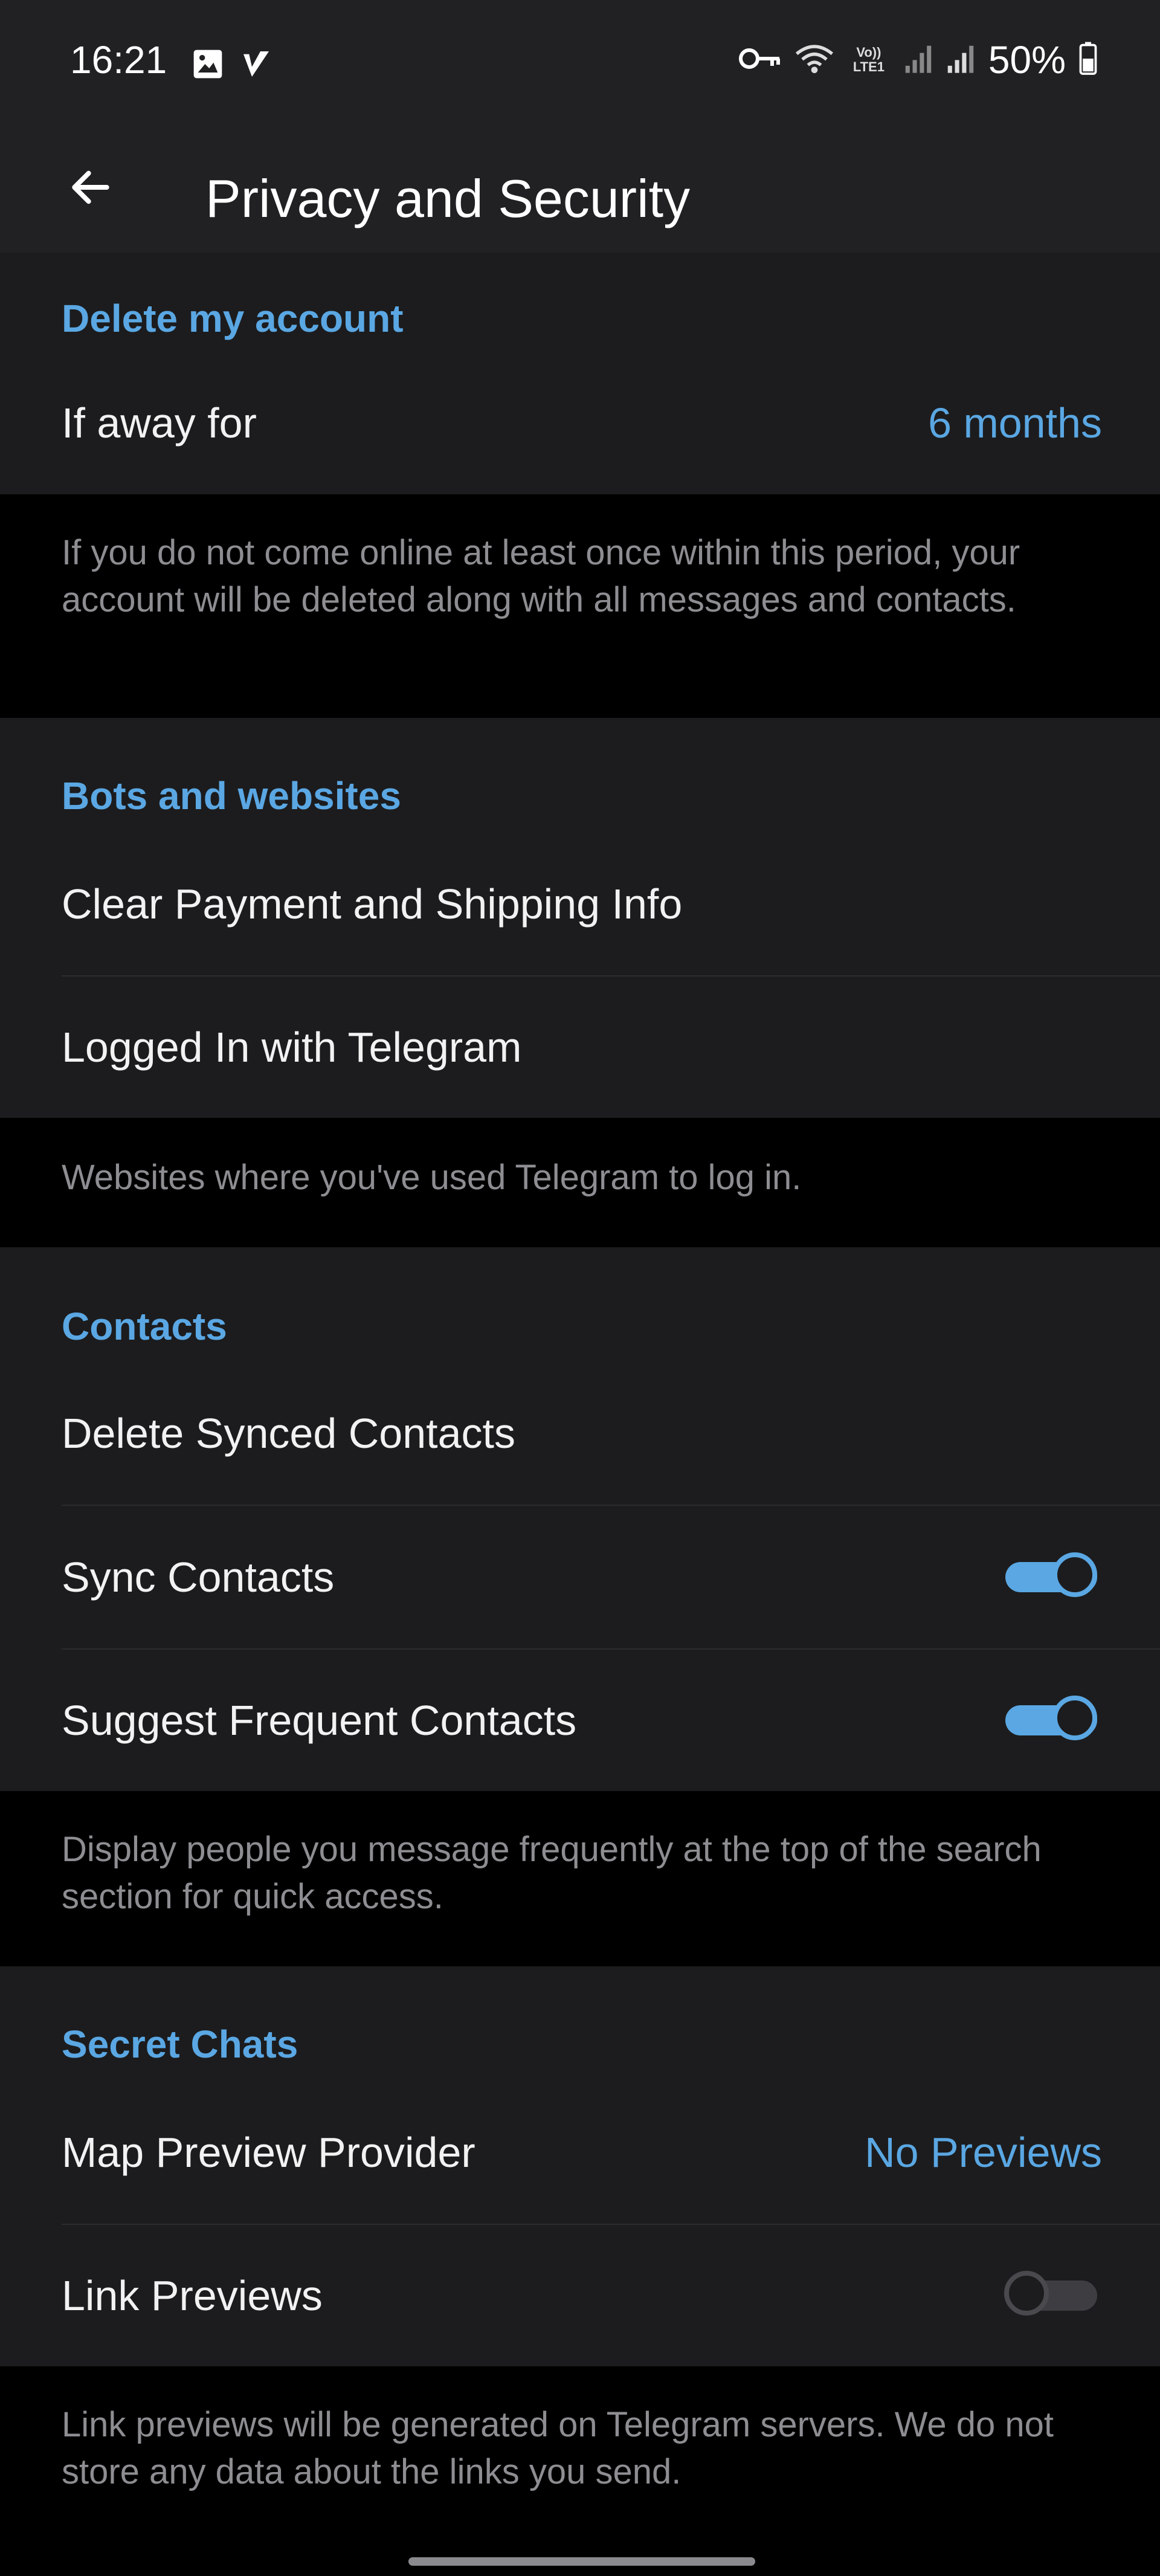 Image resolution: width=1160 pixels, height=2576 pixels. What do you see at coordinates (319, 1721) in the screenshot?
I see `suggest-frequent-contacts-label: Suggest Frequent Contacts` at bounding box center [319, 1721].